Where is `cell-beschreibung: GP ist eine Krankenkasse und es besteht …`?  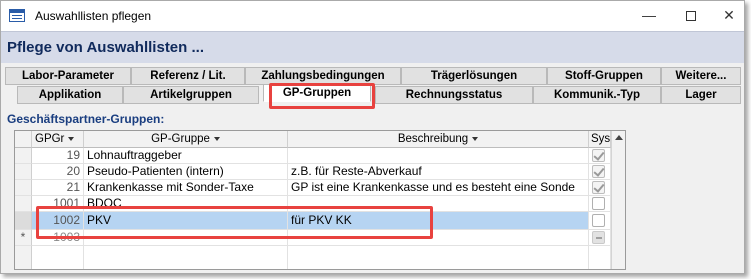
cell-beschreibung: GP ist eine Krankenkasse und es besteht … is located at coordinates (438, 188).